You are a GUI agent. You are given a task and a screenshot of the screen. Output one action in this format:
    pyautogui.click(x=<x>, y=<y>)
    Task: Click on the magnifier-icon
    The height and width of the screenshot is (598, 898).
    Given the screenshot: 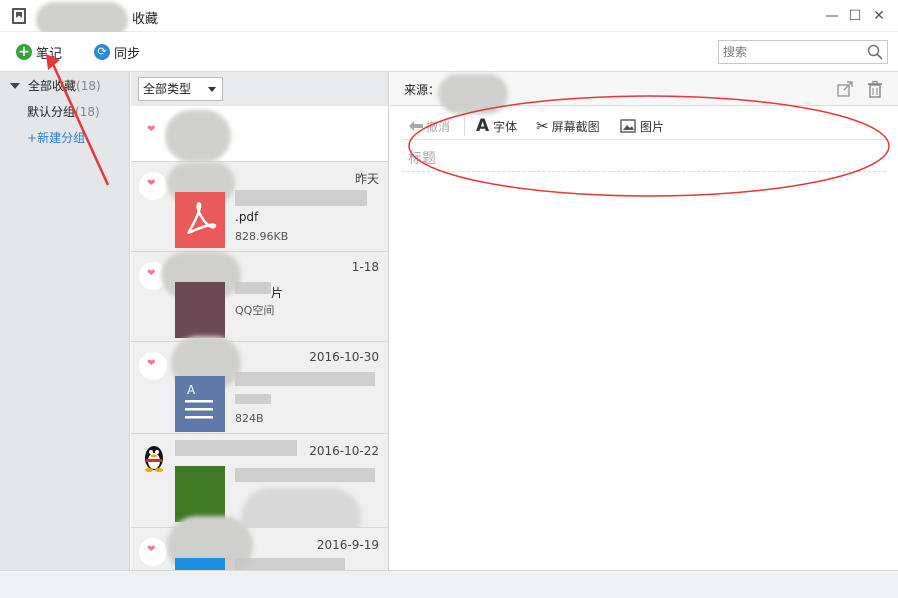 What is the action you would take?
    pyautogui.click(x=875, y=52)
    